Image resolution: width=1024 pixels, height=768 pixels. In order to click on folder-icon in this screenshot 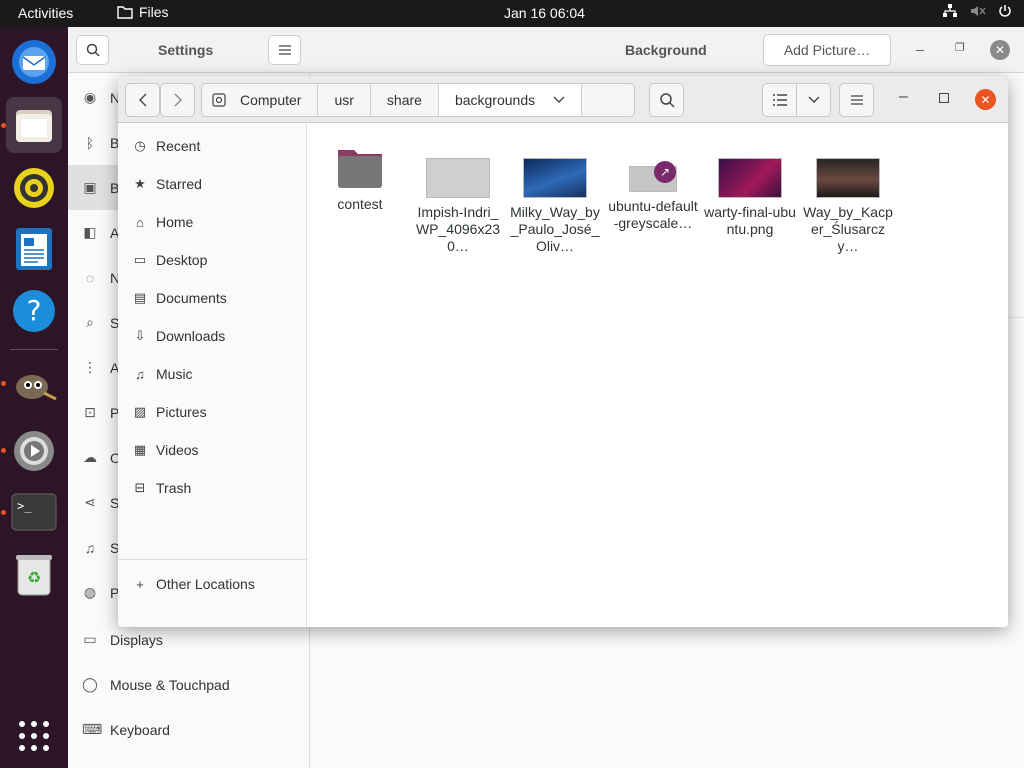, I will do `click(125, 12)`.